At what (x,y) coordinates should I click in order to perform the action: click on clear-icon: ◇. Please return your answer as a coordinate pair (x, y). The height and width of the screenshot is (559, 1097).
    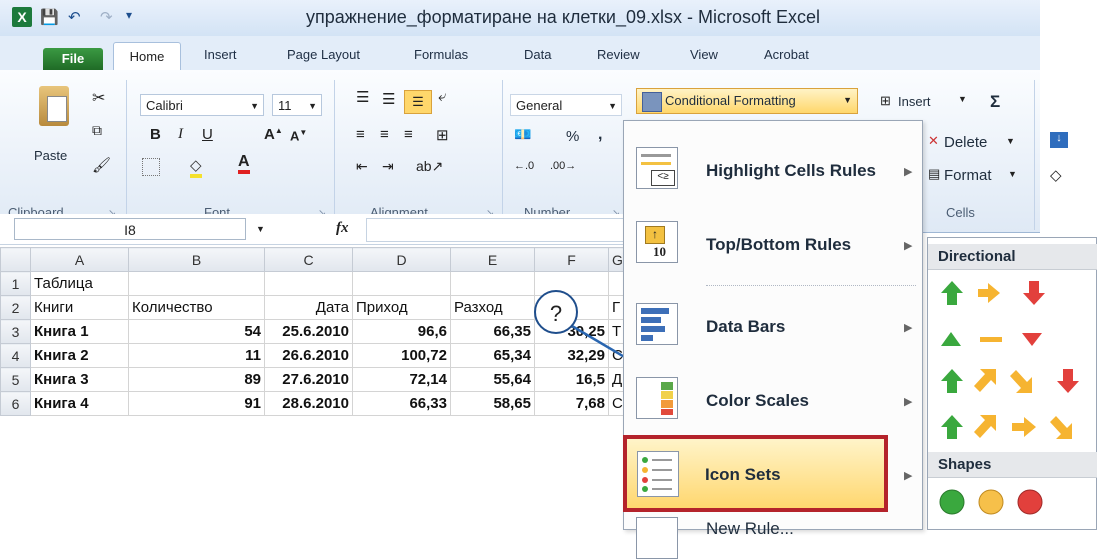
    Looking at the image, I should click on (1056, 175).